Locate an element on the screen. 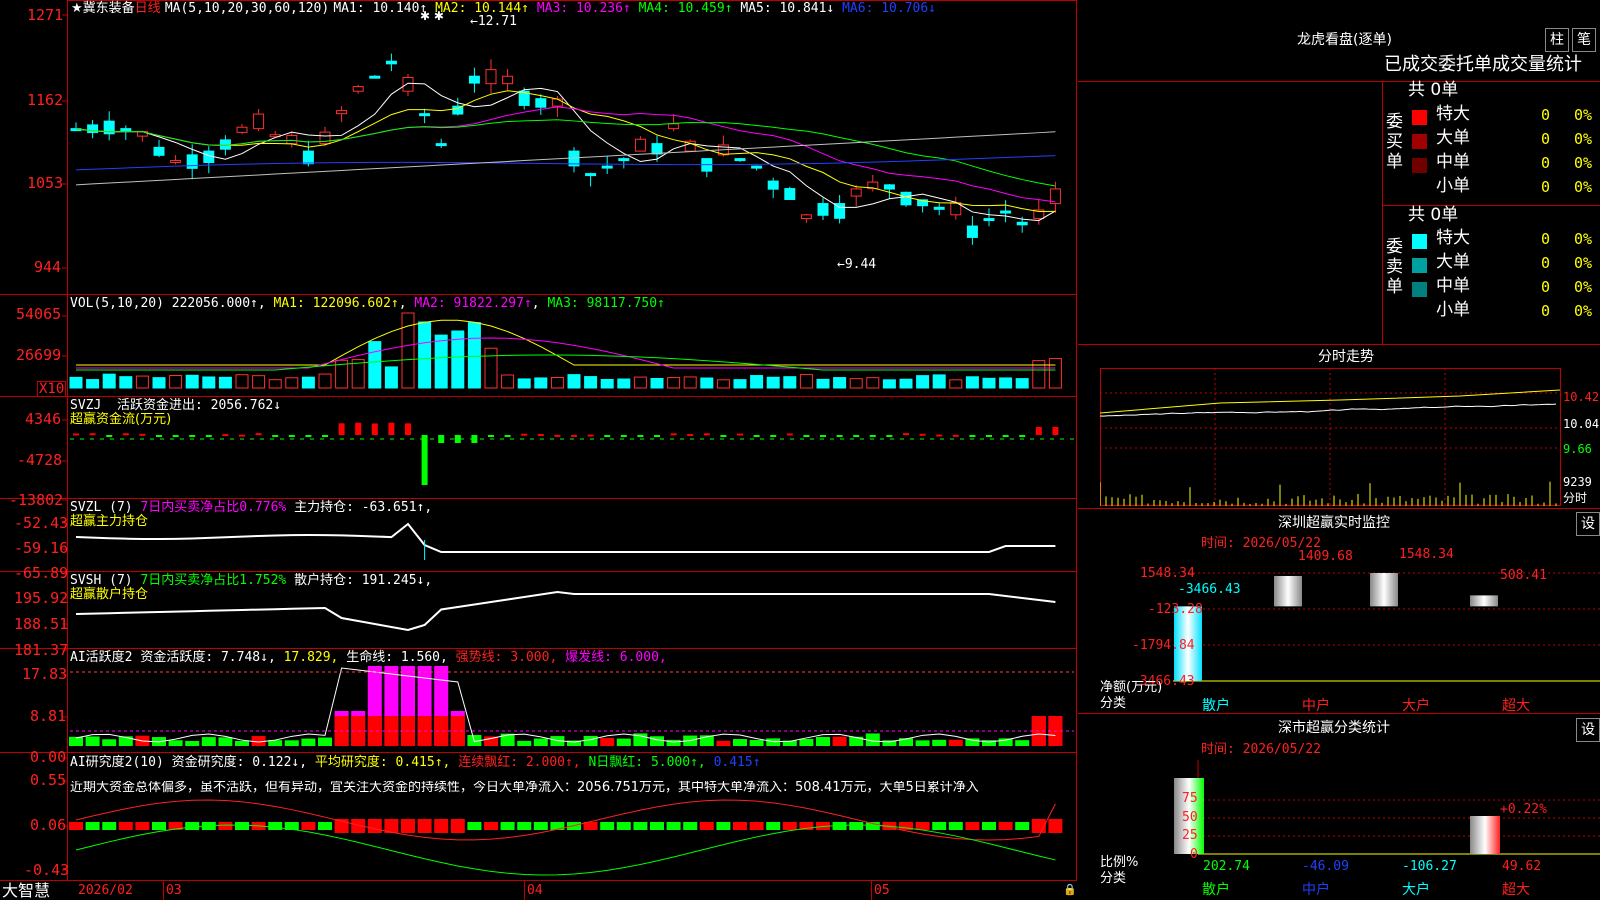 The image size is (1600, 900). sell-row-pct: 0% is located at coordinates (1583, 311).